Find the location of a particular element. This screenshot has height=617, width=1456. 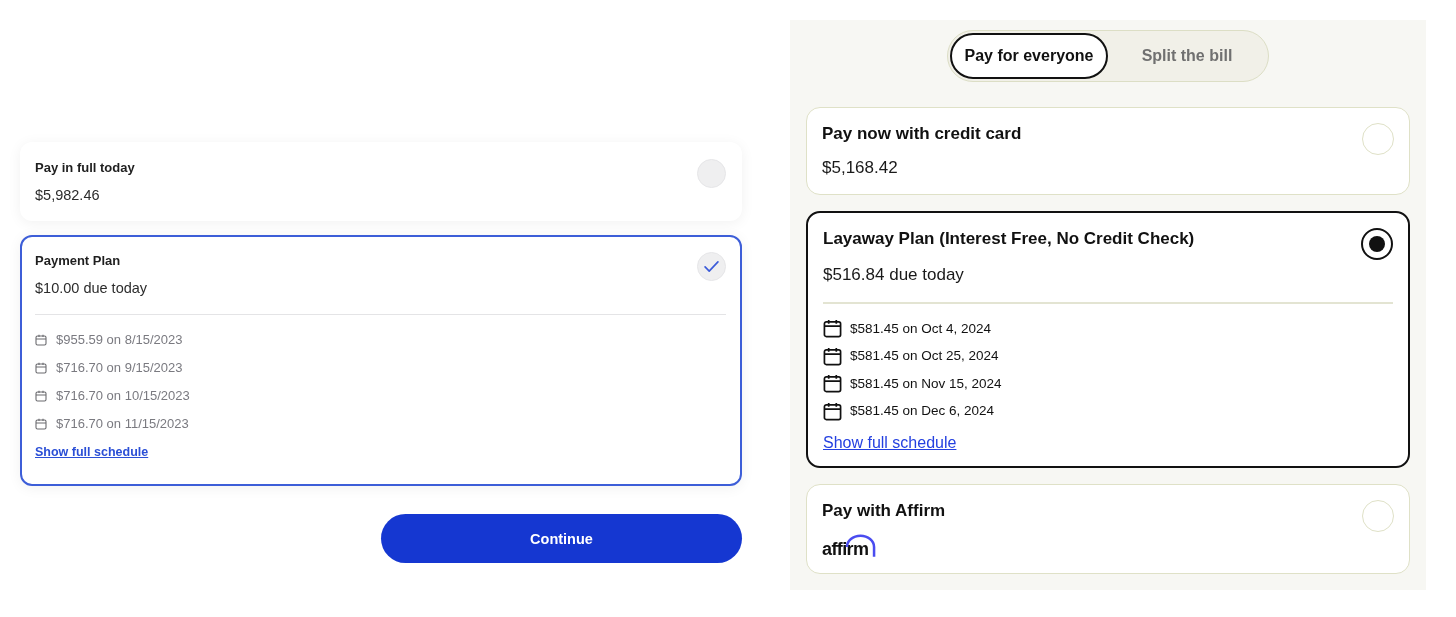

option-amount: $5,982.46 is located at coordinates (68, 195).